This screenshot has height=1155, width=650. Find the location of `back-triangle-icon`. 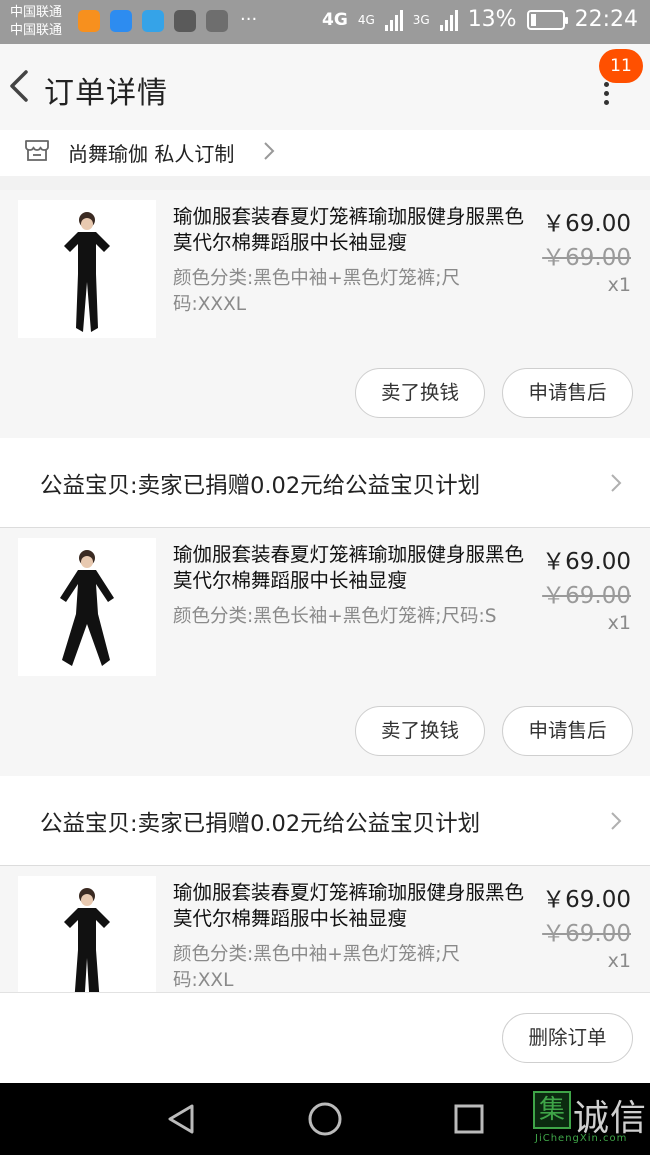

back-triangle-icon is located at coordinates (181, 1119).